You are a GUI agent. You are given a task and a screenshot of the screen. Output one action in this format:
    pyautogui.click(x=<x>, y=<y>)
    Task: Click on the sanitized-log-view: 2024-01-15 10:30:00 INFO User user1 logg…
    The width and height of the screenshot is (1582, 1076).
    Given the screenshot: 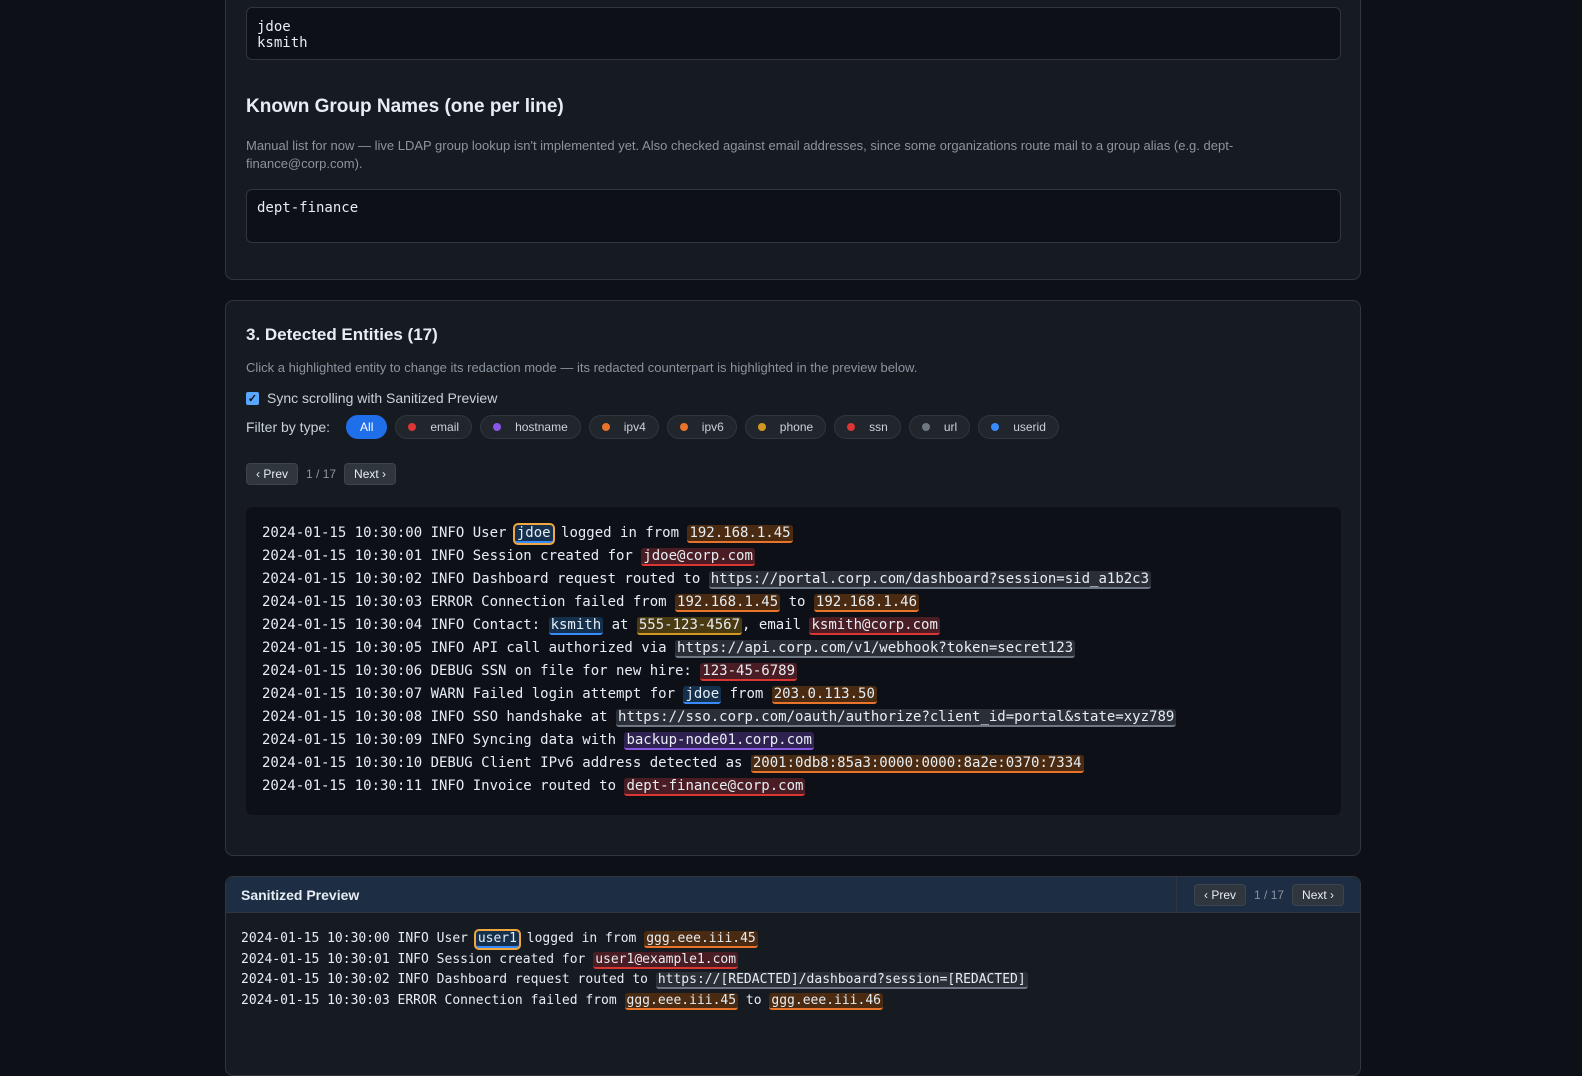 What is the action you would take?
    pyautogui.click(x=634, y=970)
    